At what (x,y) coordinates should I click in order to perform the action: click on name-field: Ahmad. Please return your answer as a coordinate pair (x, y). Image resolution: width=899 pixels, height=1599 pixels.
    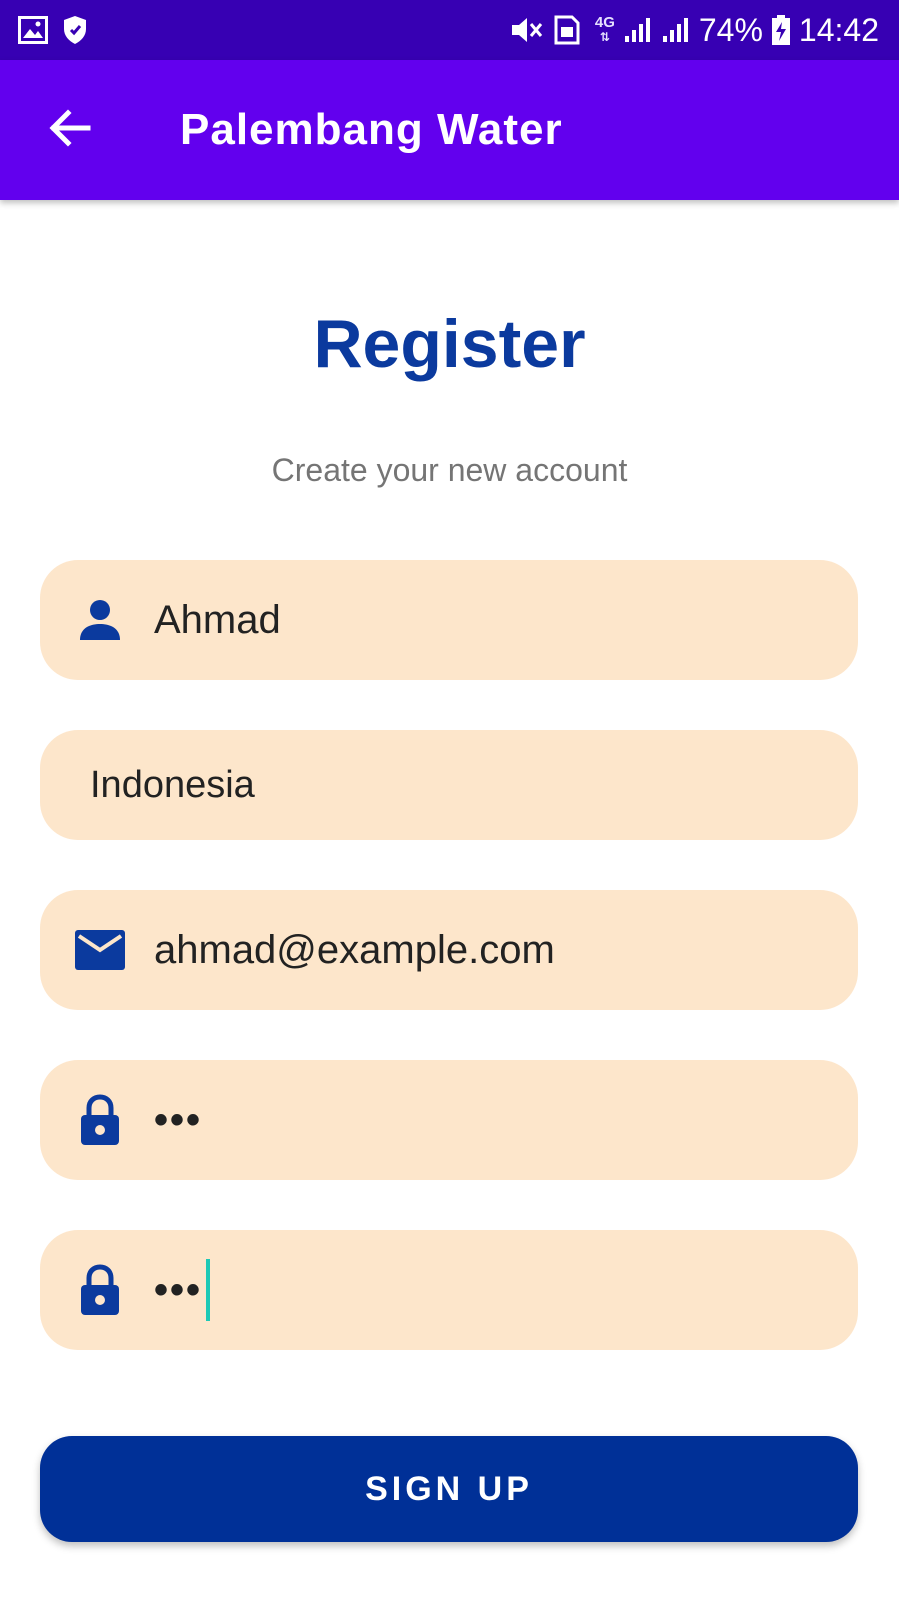
    Looking at the image, I should click on (449, 620).